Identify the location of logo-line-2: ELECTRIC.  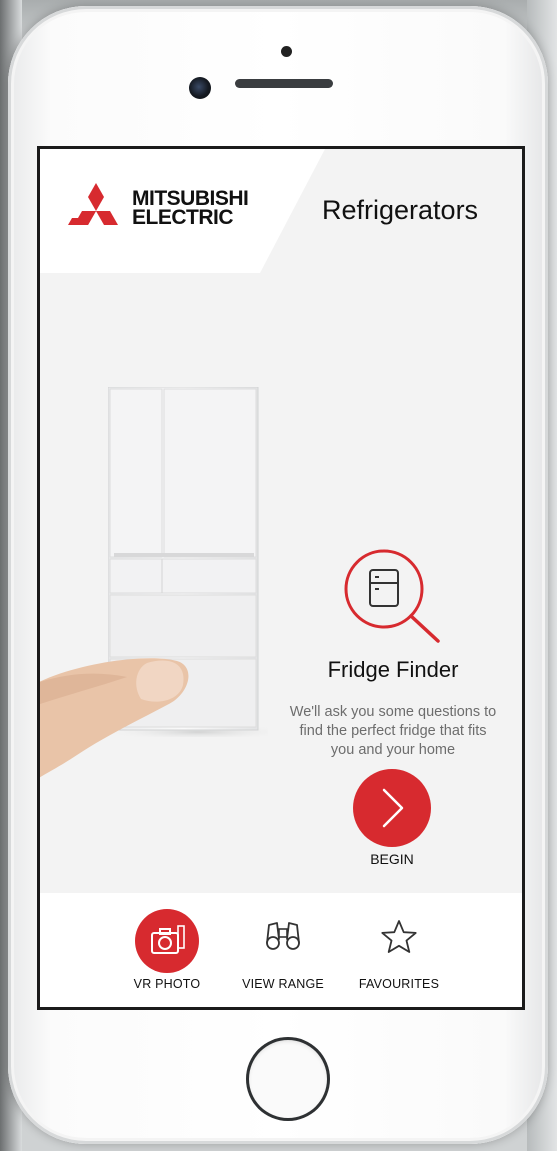
(183, 217).